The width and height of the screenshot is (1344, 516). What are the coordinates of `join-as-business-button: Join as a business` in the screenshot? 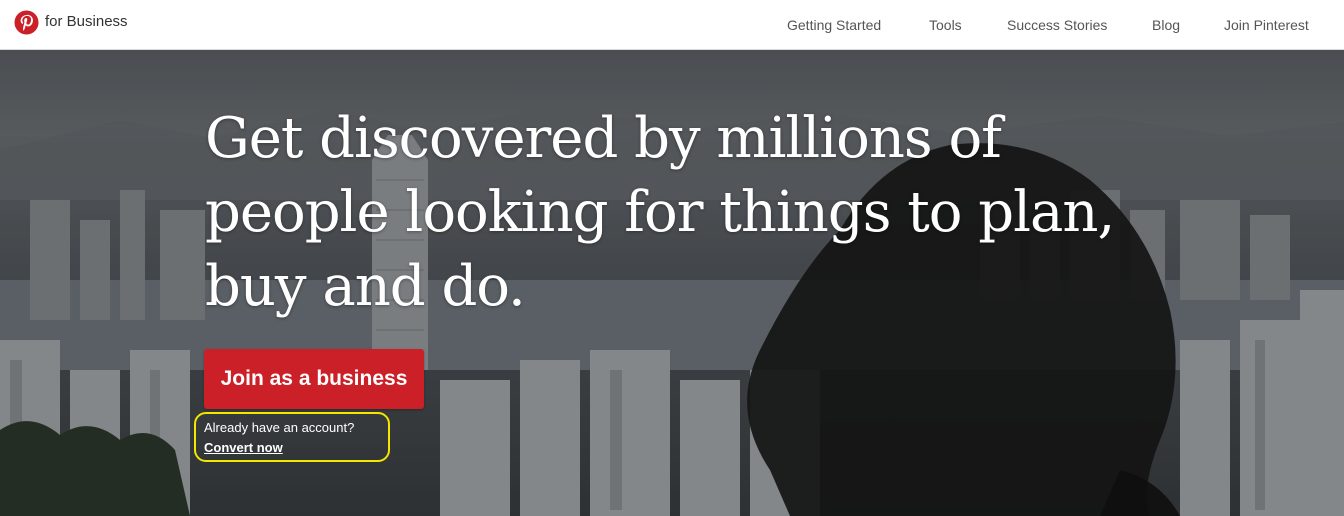 It's located at (314, 379).